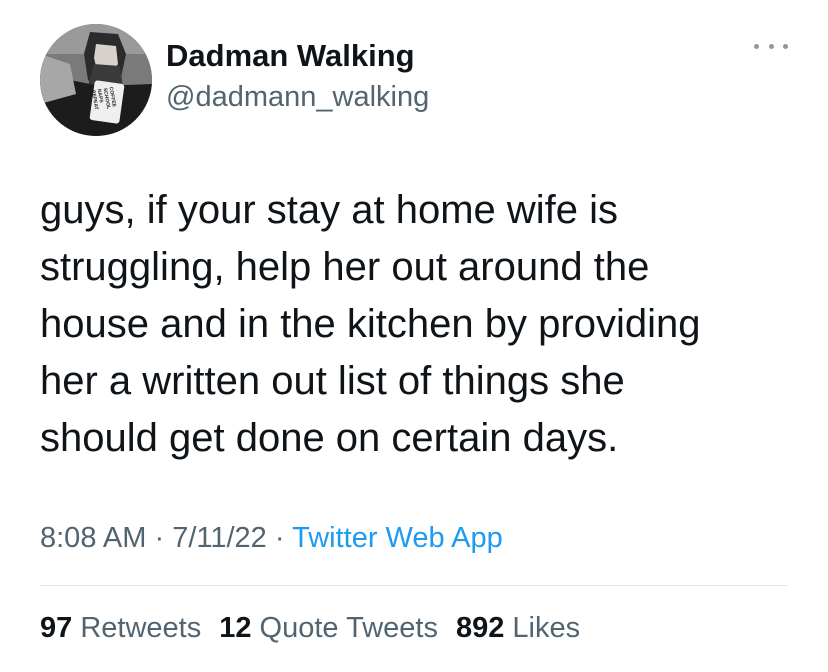  Describe the element at coordinates (329, 438) in the screenshot. I see `tweet-line: should get done on certain days.` at that location.